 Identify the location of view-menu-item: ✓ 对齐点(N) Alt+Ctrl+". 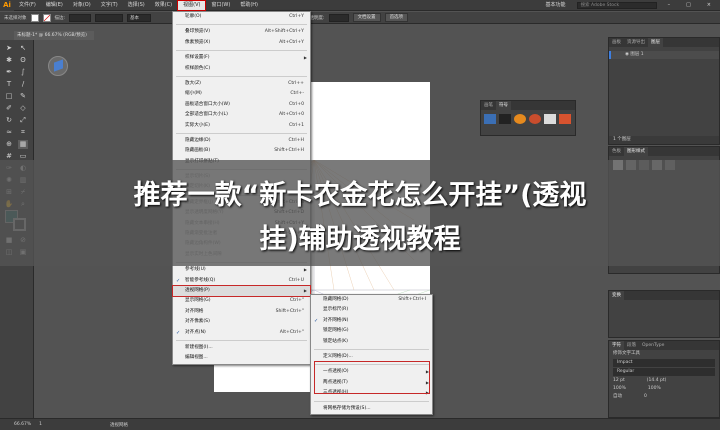
(241, 333).